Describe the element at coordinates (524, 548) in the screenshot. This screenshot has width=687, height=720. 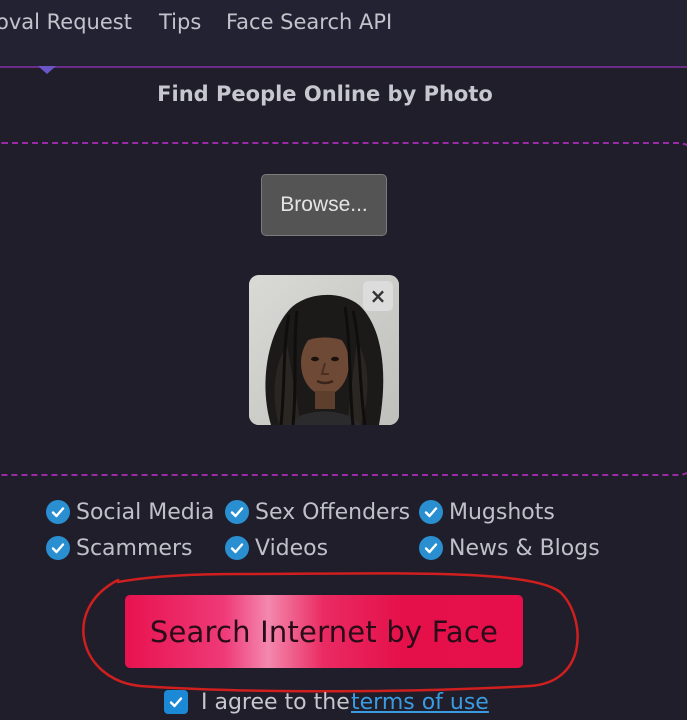
I see `category-label: News & Blogs` at that location.